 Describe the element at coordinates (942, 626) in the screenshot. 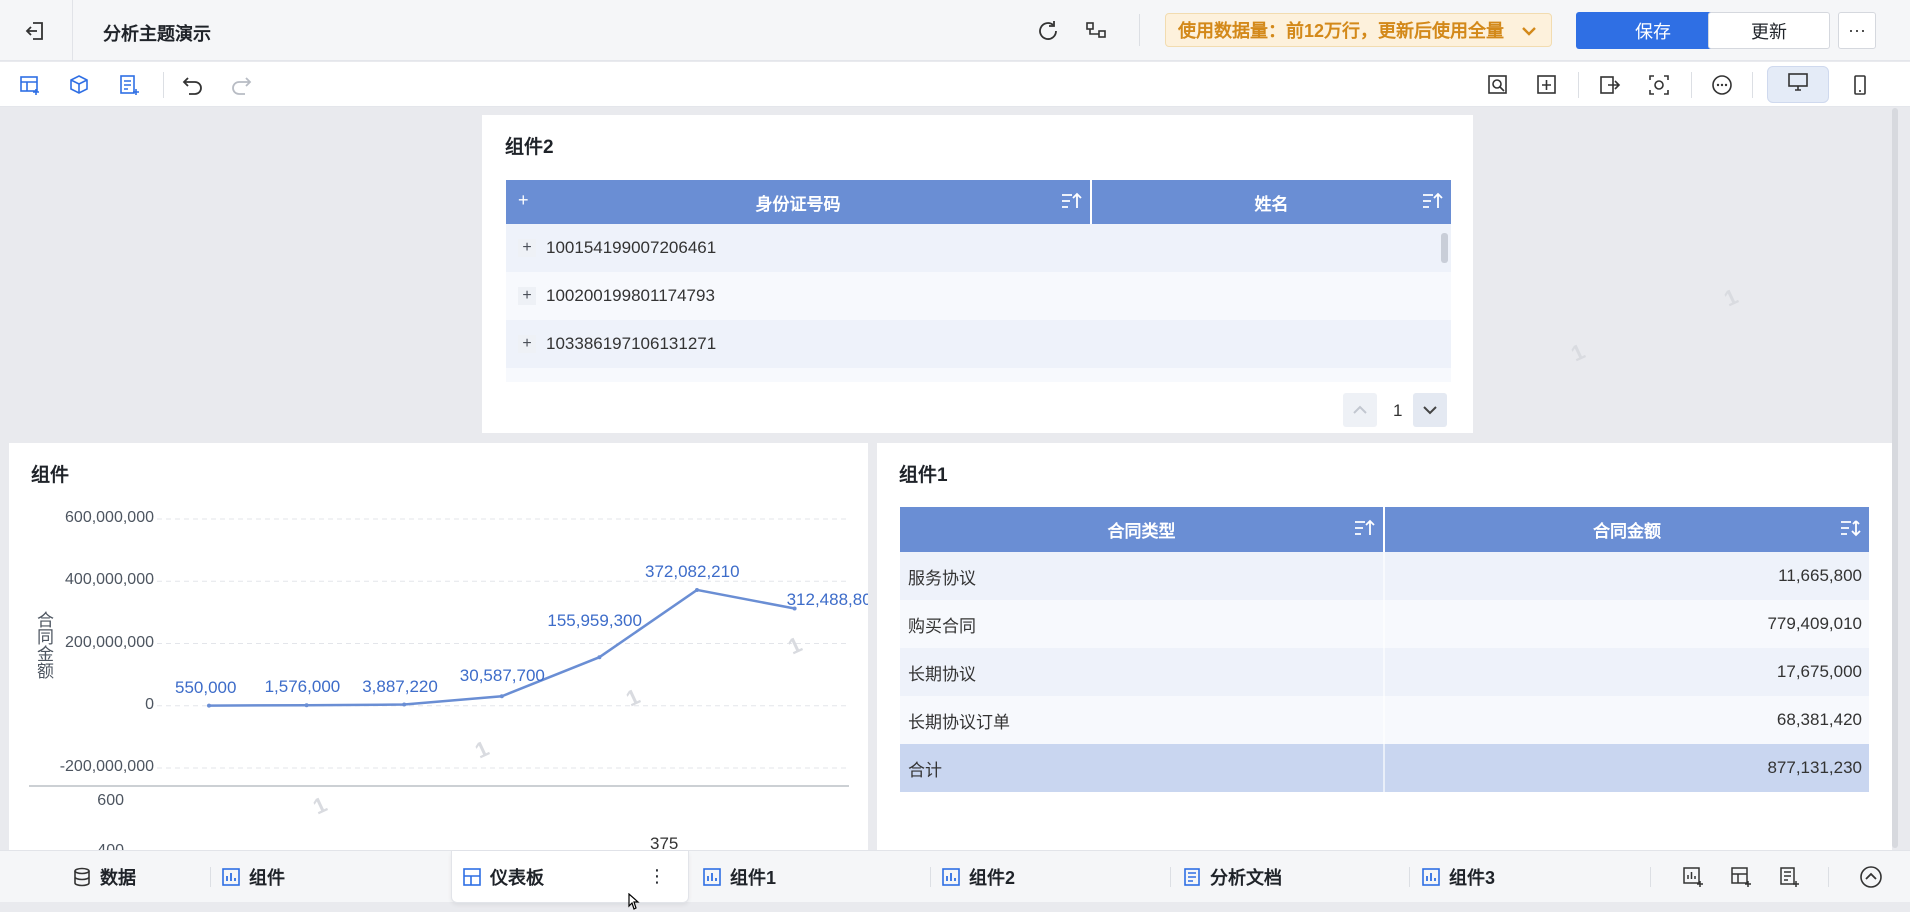

I see `type-cell: 购买合同` at that location.